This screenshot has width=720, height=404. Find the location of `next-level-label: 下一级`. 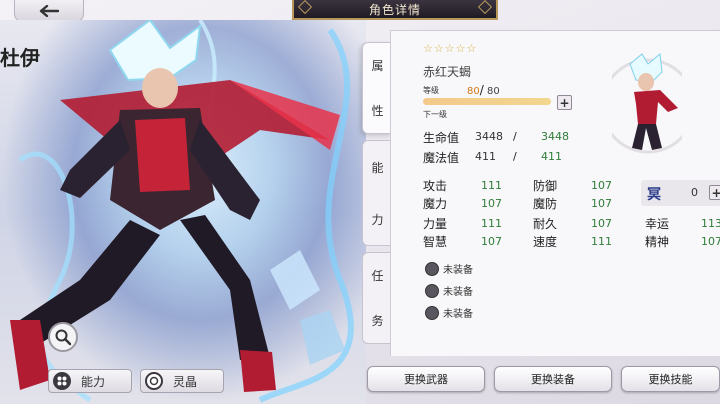

next-level-label: 下一级 is located at coordinates (435, 114).